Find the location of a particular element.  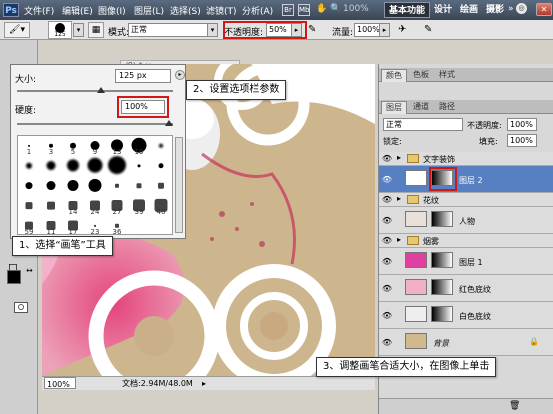

brush-tip: 24 is located at coordinates (95, 206).